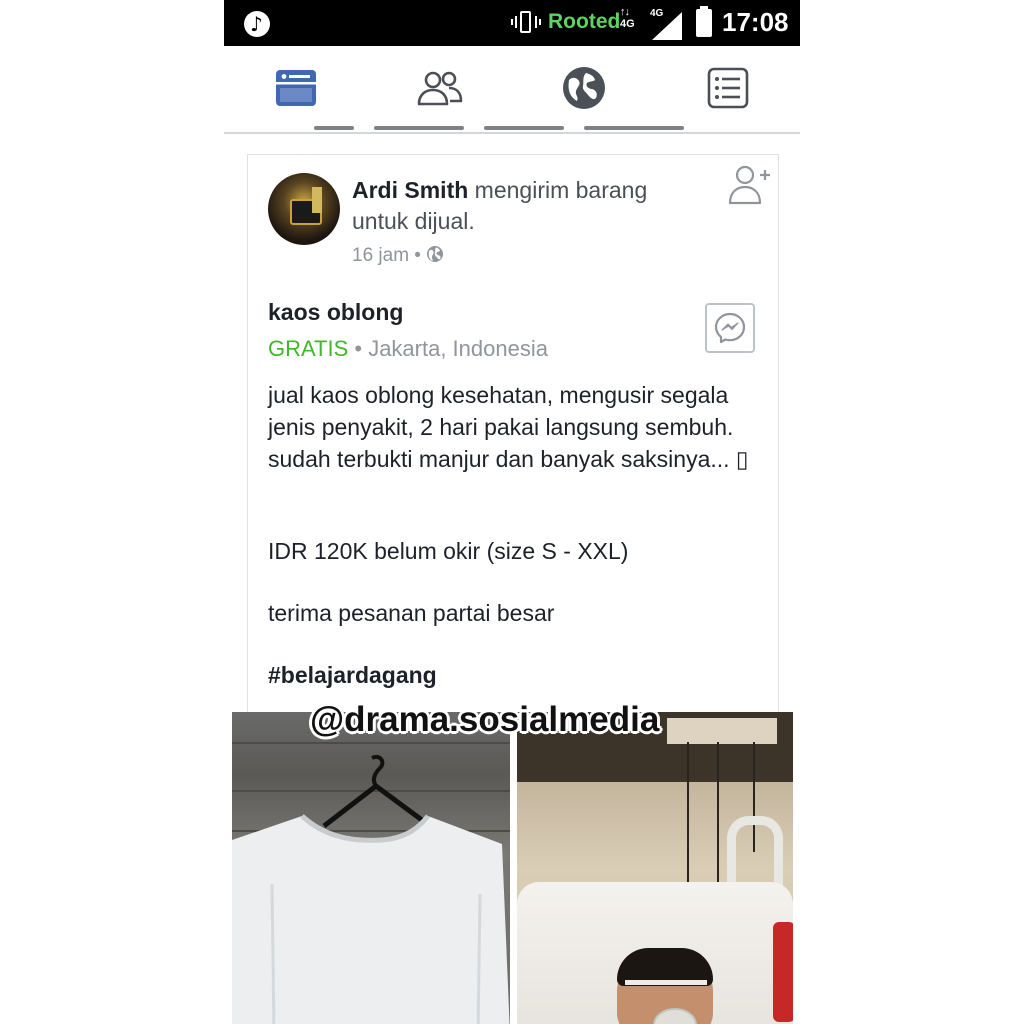 Image resolution: width=1024 pixels, height=1024 pixels. I want to click on post-hashtag: #belajardagang, so click(352, 675).